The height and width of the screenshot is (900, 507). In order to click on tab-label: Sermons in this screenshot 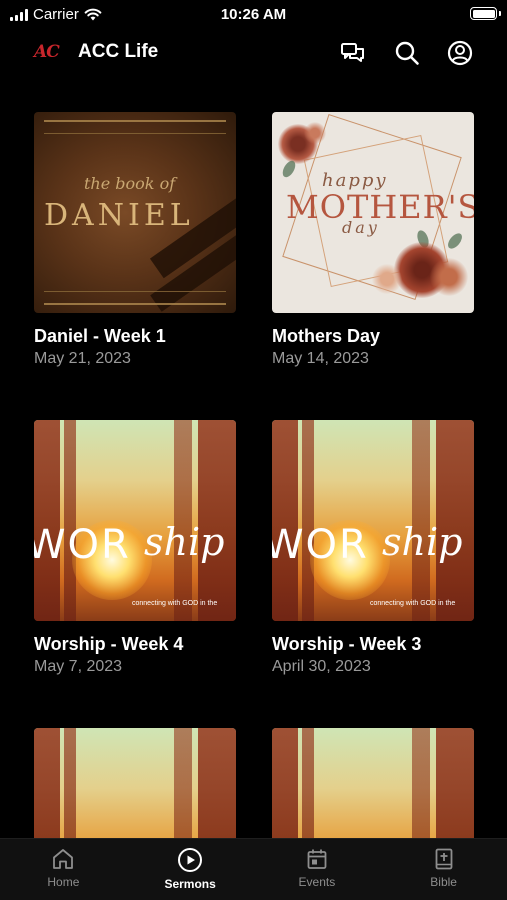, I will do `click(190, 884)`.